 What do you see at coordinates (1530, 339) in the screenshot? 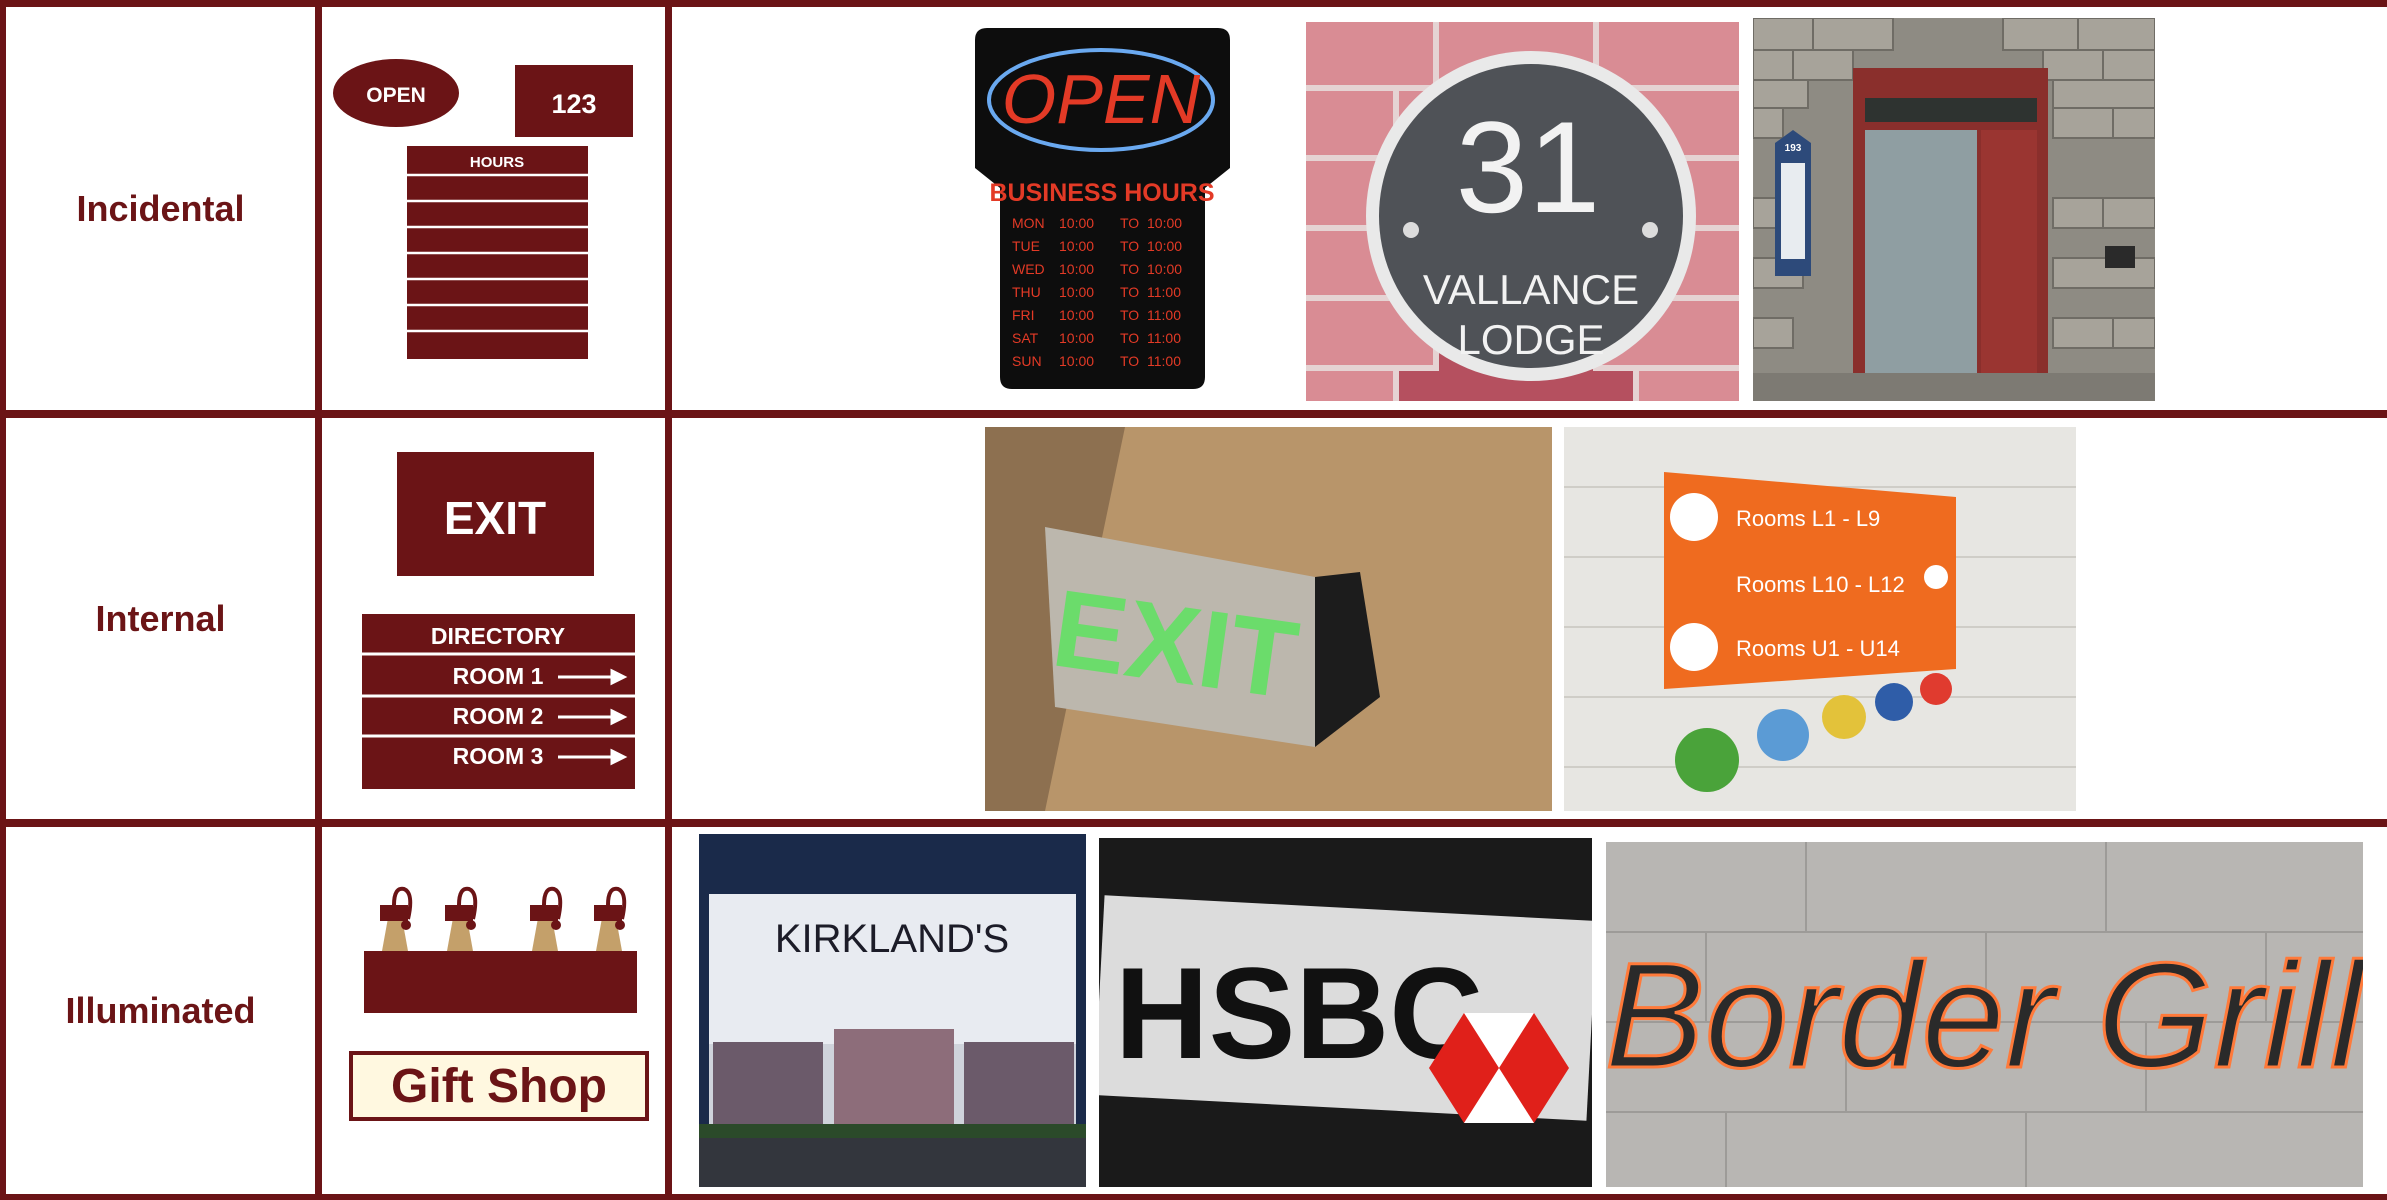
I see `svg-text: LODGE` at bounding box center [1530, 339].